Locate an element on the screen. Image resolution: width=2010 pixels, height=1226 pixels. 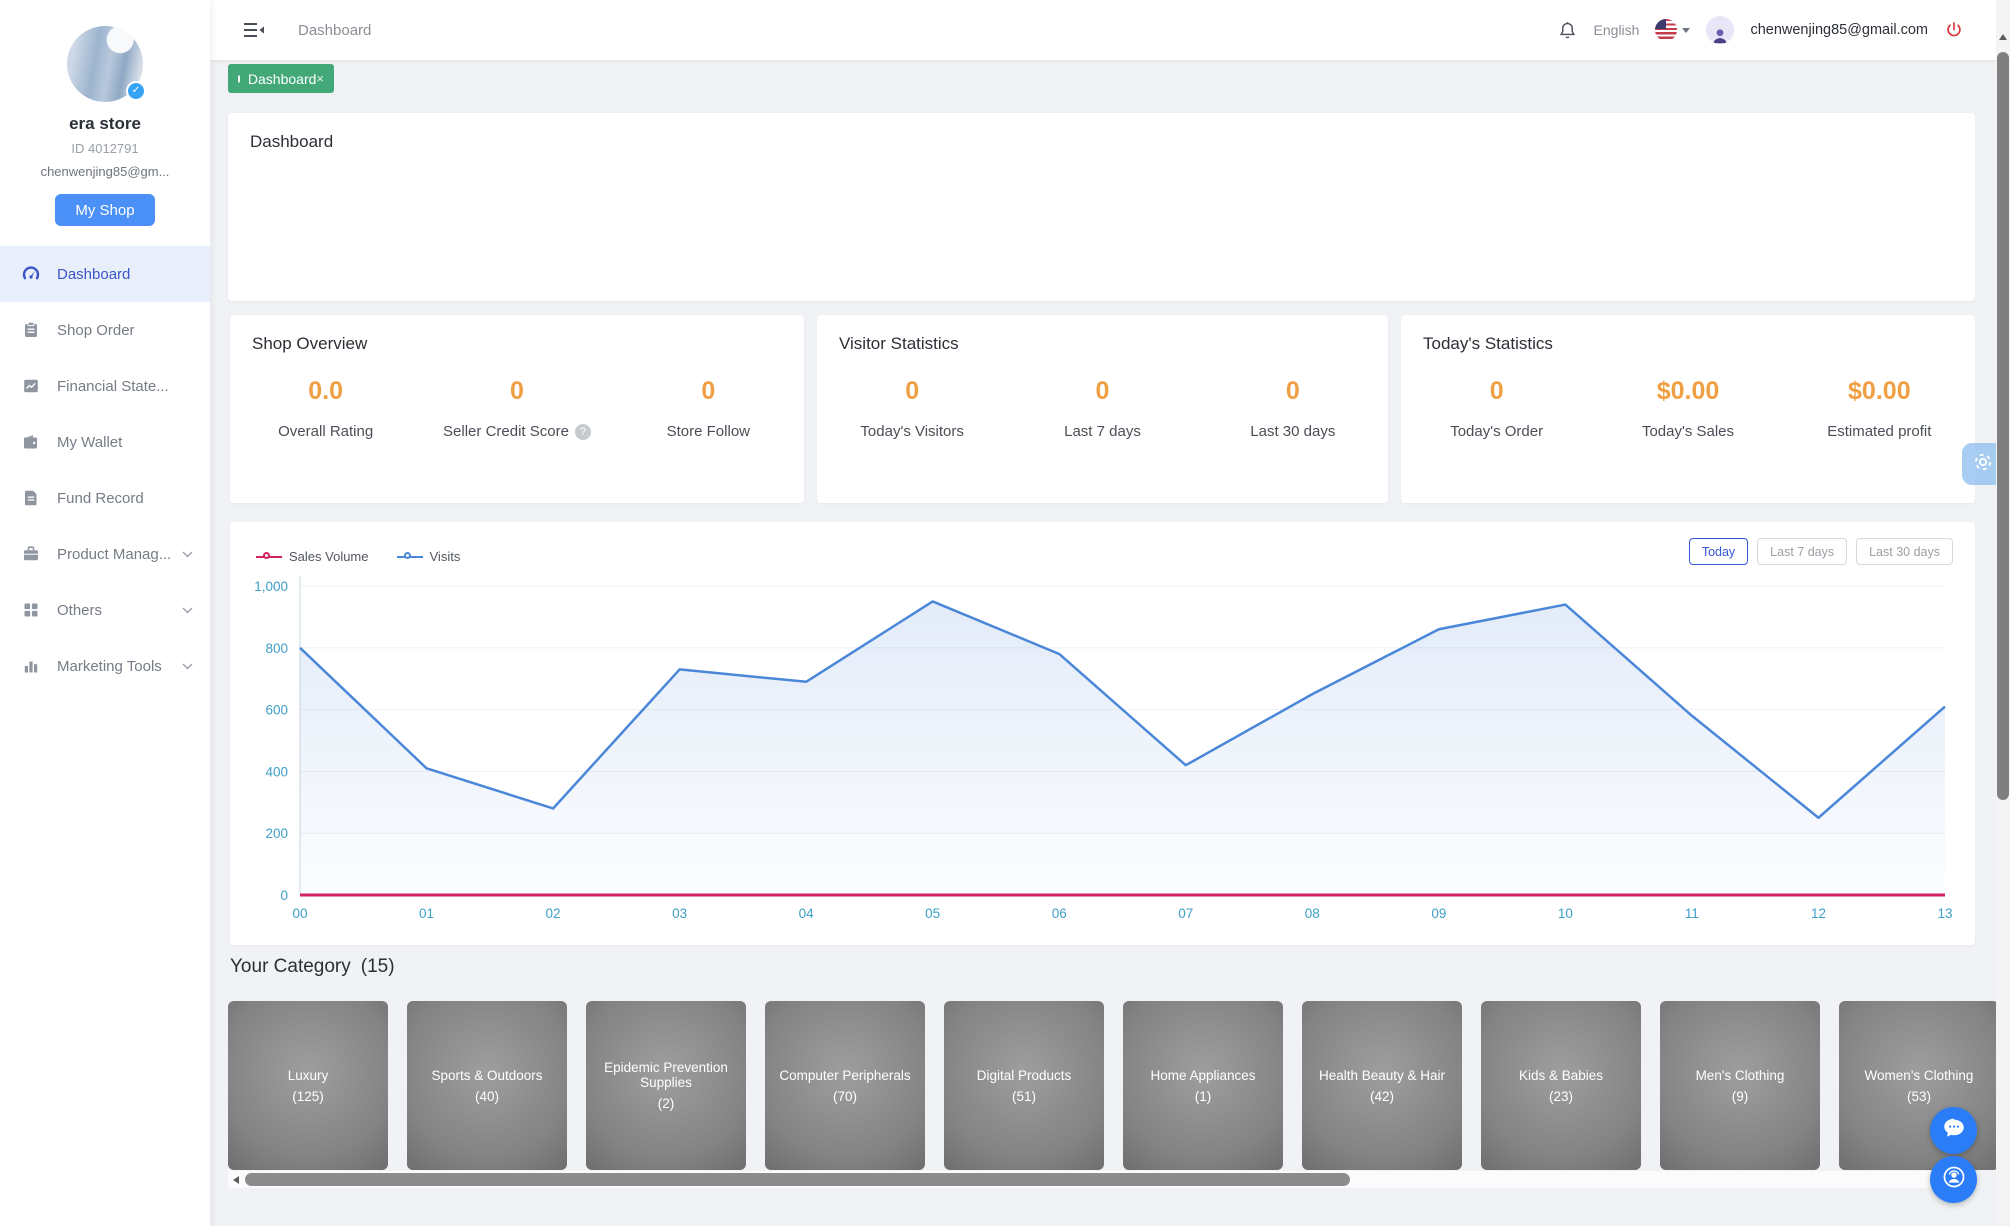
category-product-count: (42) is located at coordinates (1381, 1096).